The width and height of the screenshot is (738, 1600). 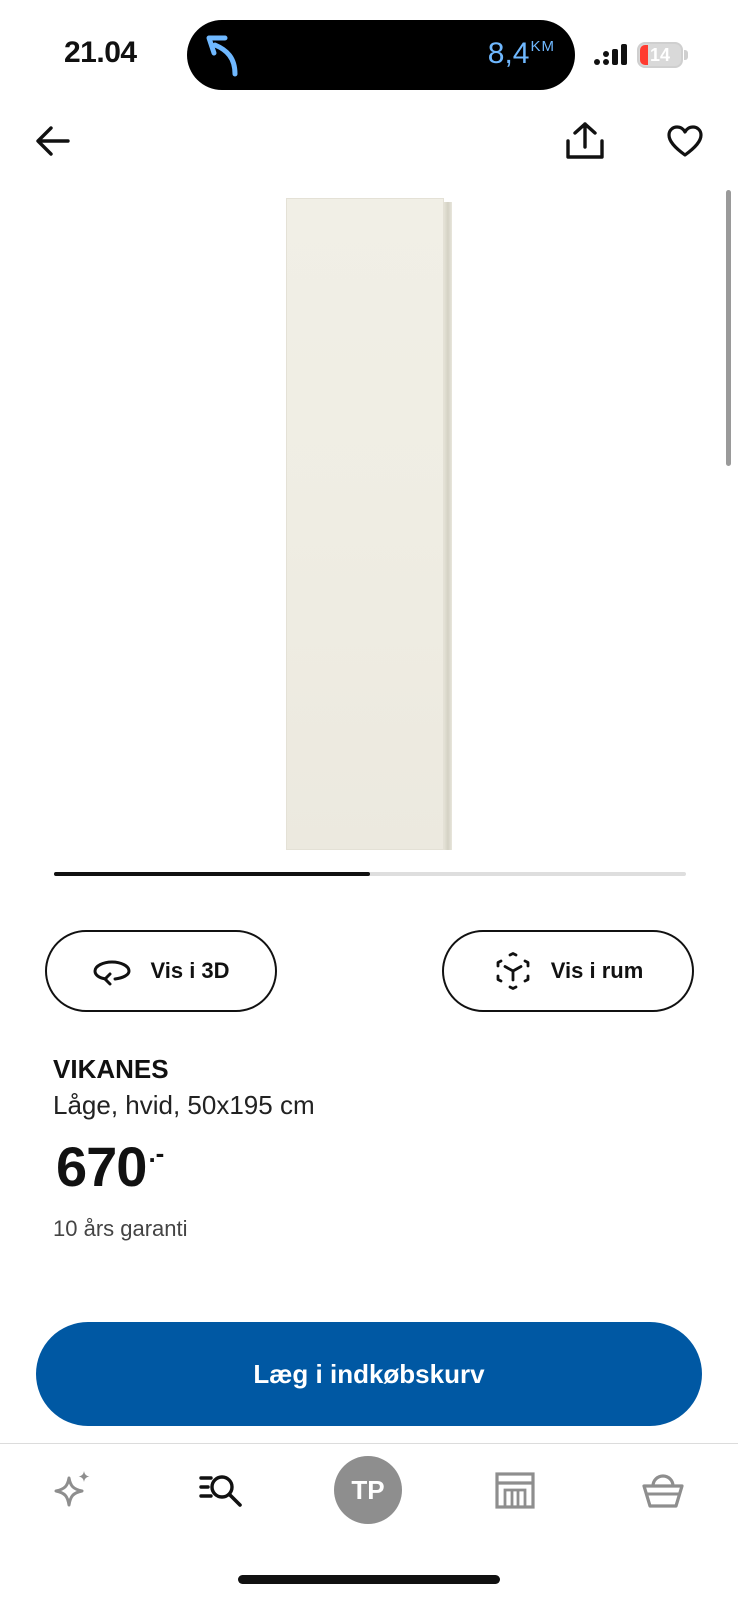 What do you see at coordinates (597, 970) in the screenshot?
I see `view-in-room-label: Vis i rum` at bounding box center [597, 970].